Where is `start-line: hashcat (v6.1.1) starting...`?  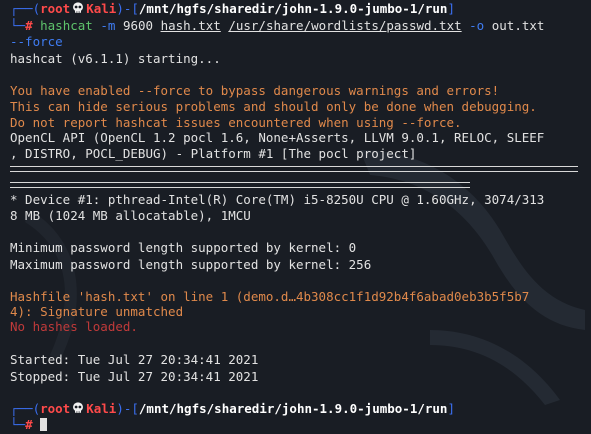 start-line: hashcat (v6.1.1) starting... is located at coordinates (115, 58).